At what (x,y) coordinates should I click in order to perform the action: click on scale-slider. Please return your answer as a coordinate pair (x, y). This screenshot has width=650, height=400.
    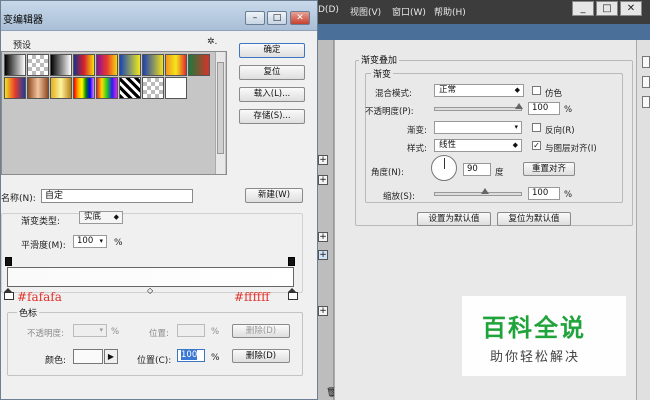
    Looking at the image, I should click on (478, 194).